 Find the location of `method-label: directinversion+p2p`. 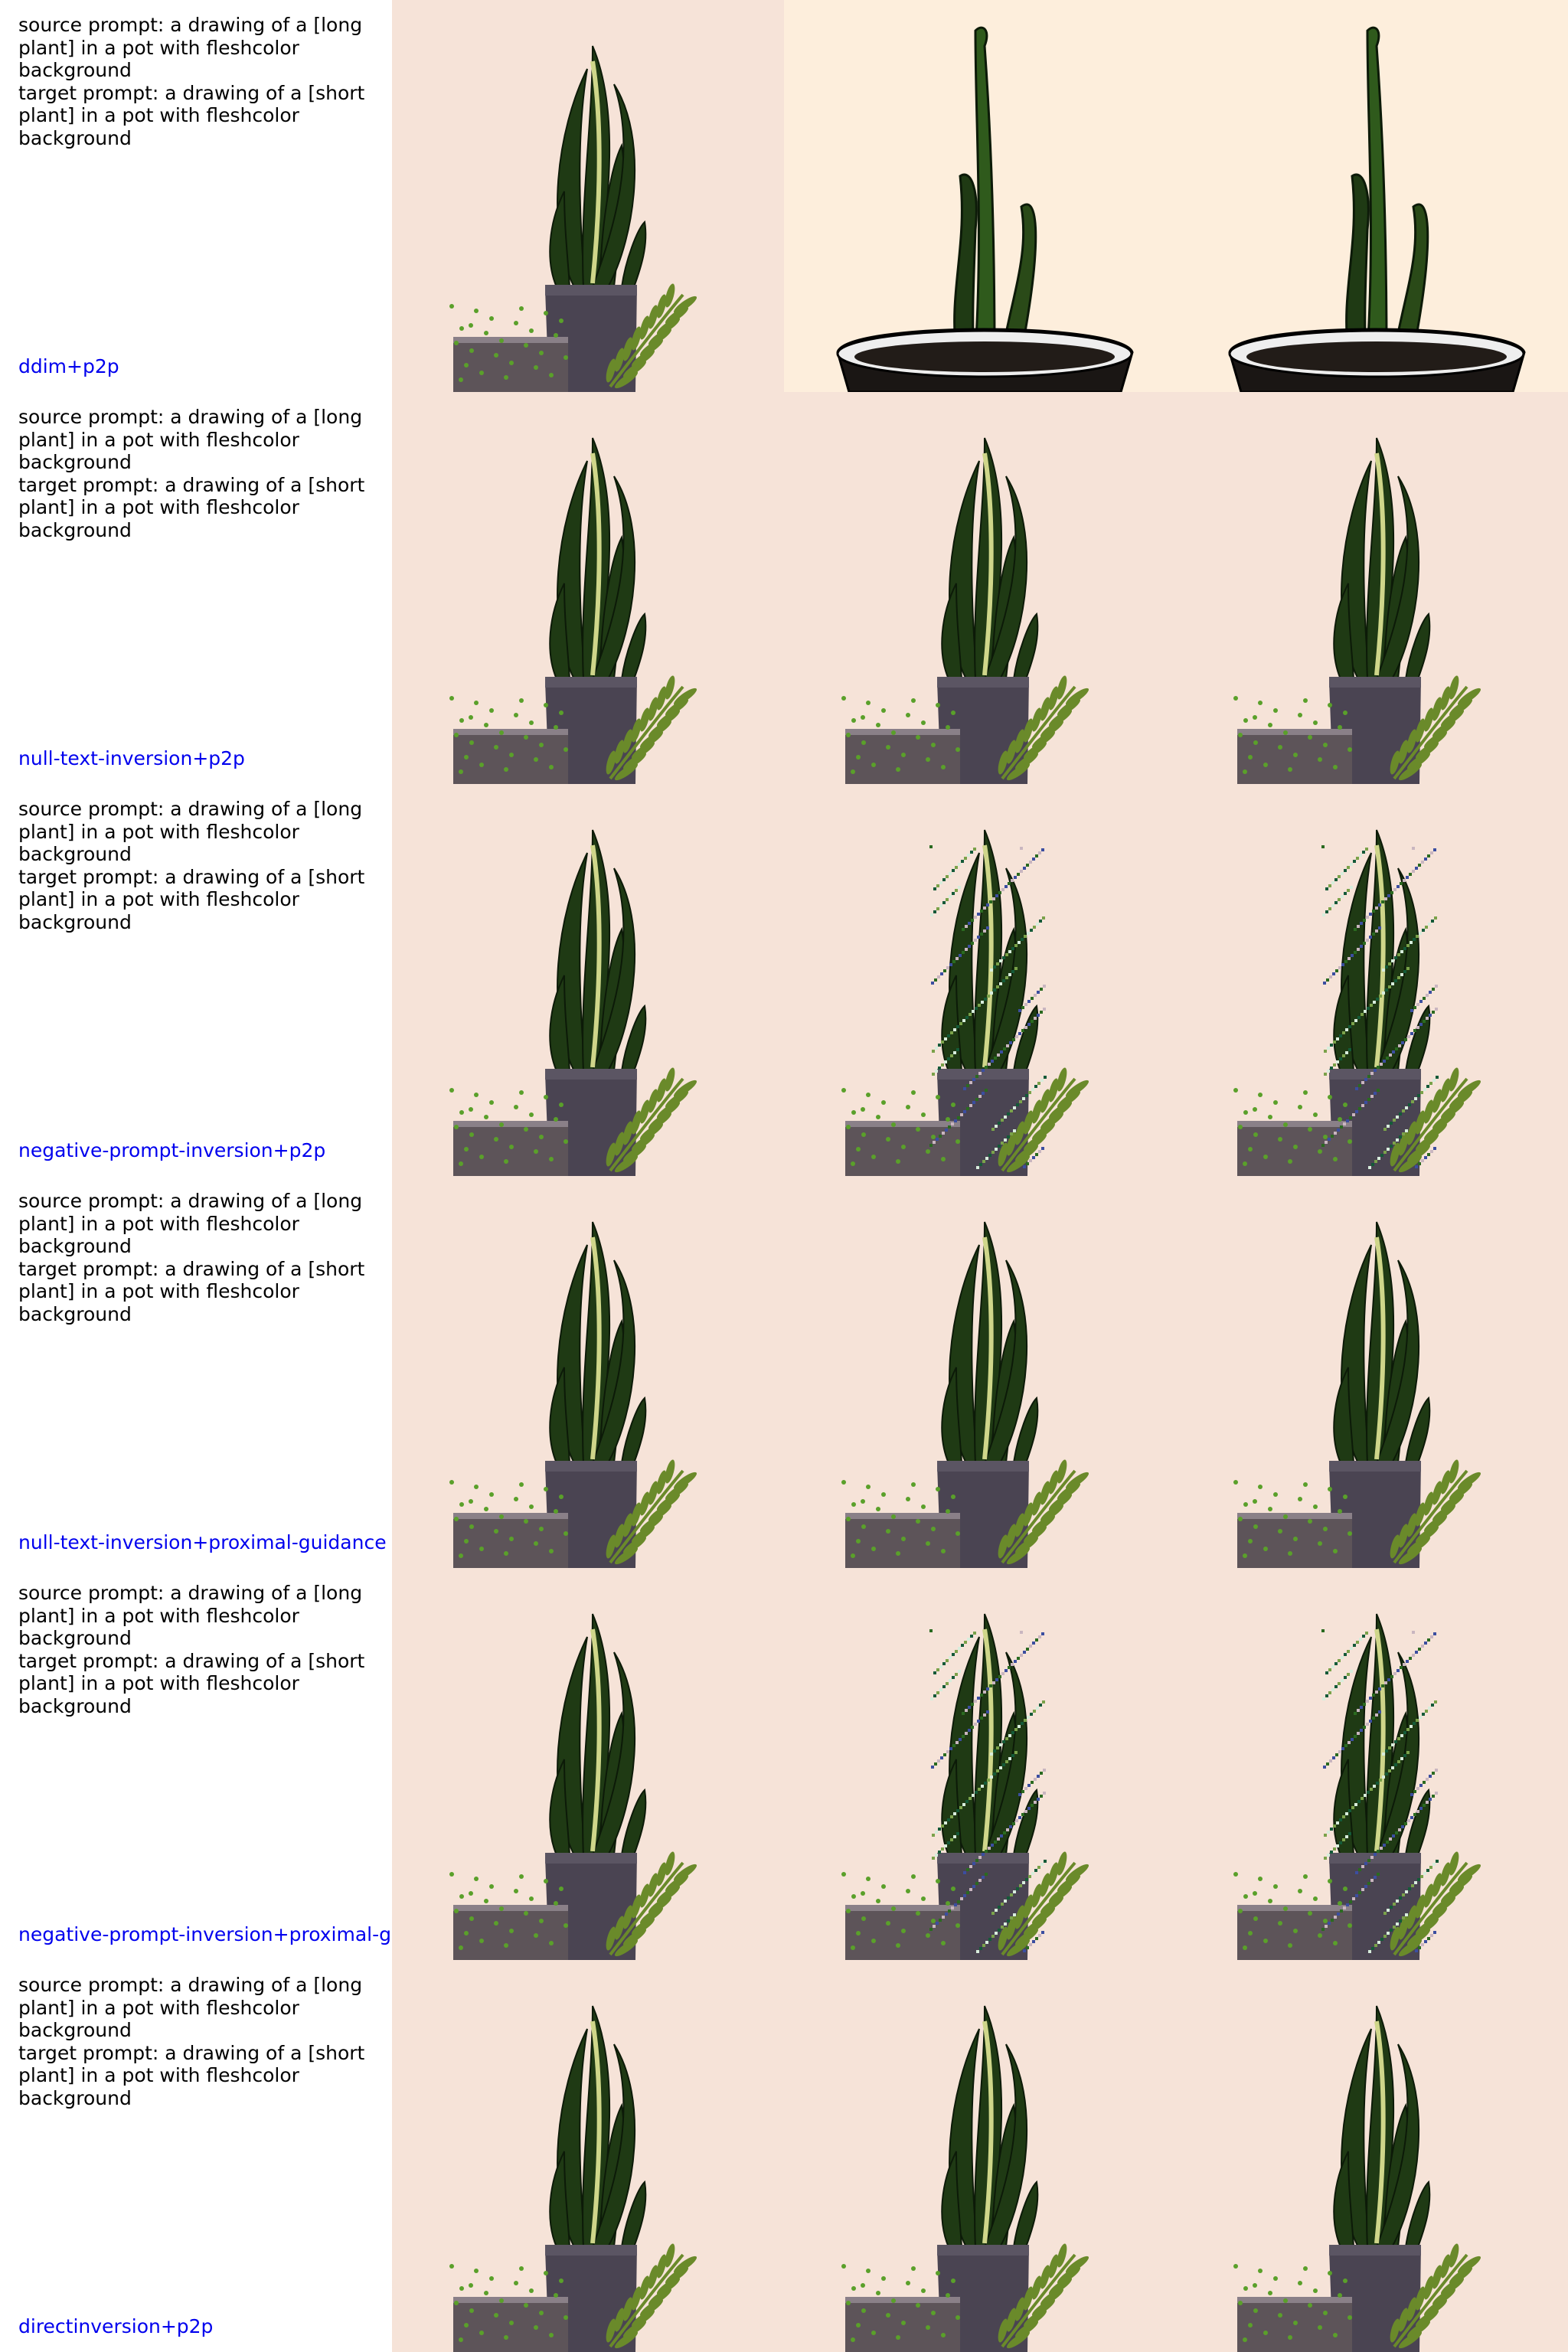

method-label: directinversion+p2p is located at coordinates (116, 2326).